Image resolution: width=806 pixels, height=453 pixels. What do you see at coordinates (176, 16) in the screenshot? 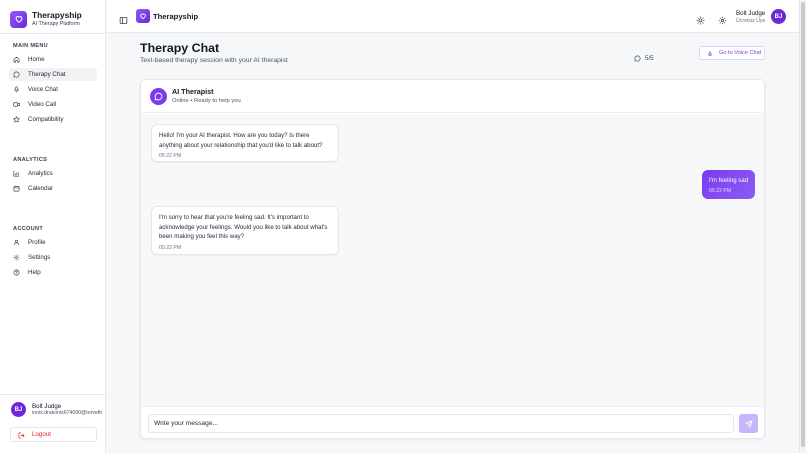
I see `top-bar-title: Therapyship` at bounding box center [176, 16].